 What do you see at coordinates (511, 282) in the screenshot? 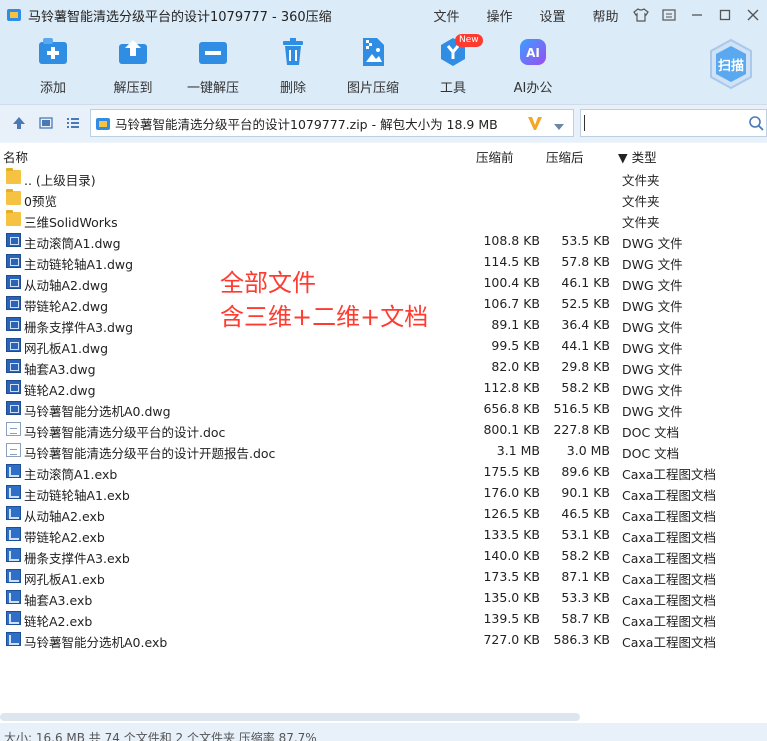
I see `file-size: 100.4 KB` at bounding box center [511, 282].